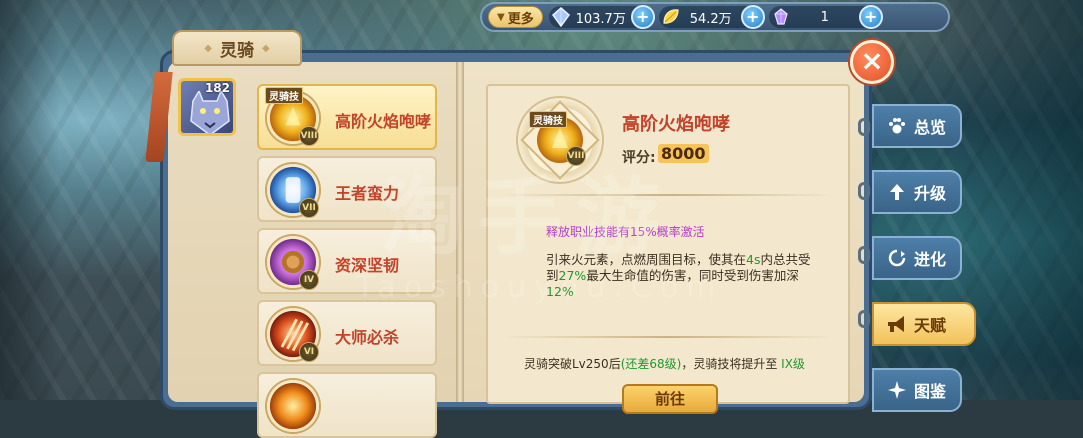 The image size is (1083, 438). What do you see at coordinates (870, 17) in the screenshot?
I see `add-gem-button: +` at bounding box center [870, 17].